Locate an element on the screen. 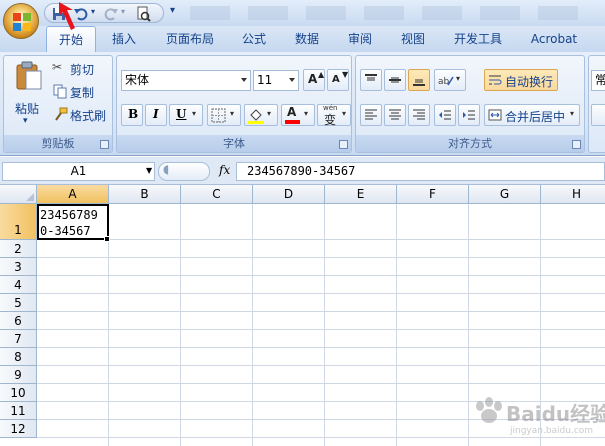 The width and height of the screenshot is (605, 446). italic-button: I is located at coordinates (156, 115).